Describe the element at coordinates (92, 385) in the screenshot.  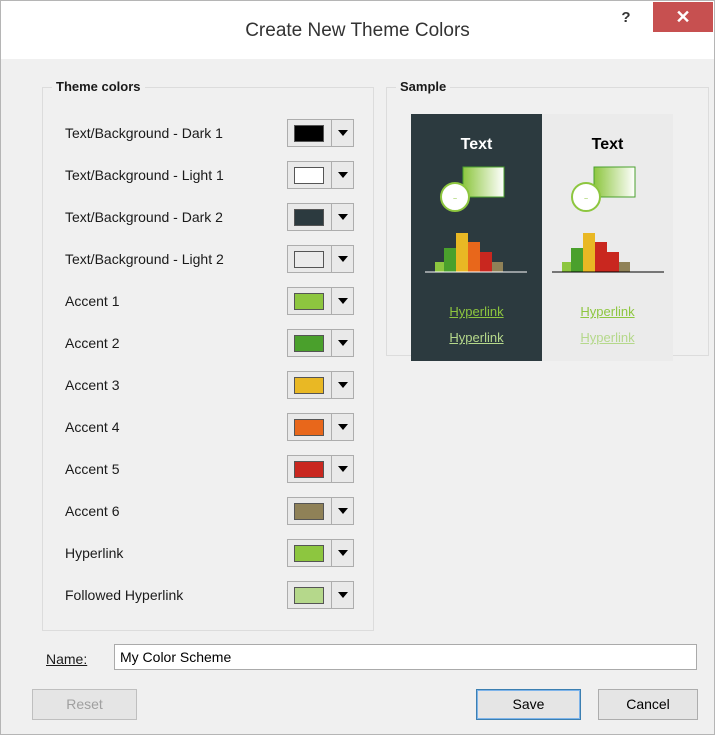
I see `theme-color-label: Accent 3` at that location.